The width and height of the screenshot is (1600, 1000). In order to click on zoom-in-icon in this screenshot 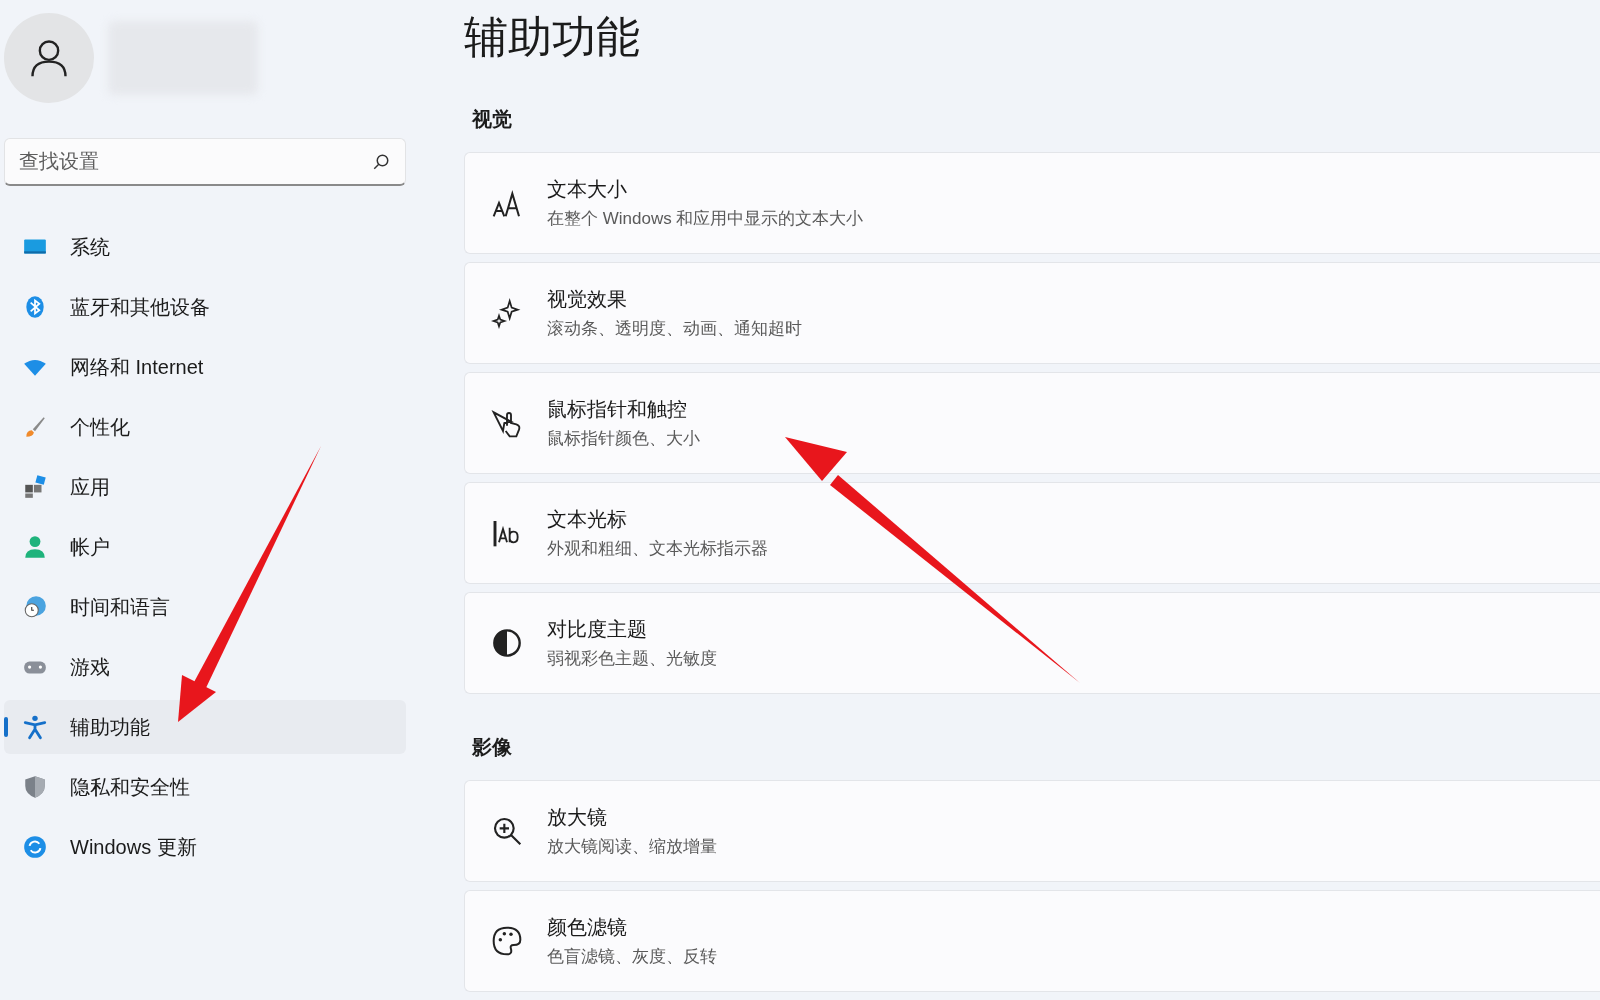, I will do `click(507, 831)`.